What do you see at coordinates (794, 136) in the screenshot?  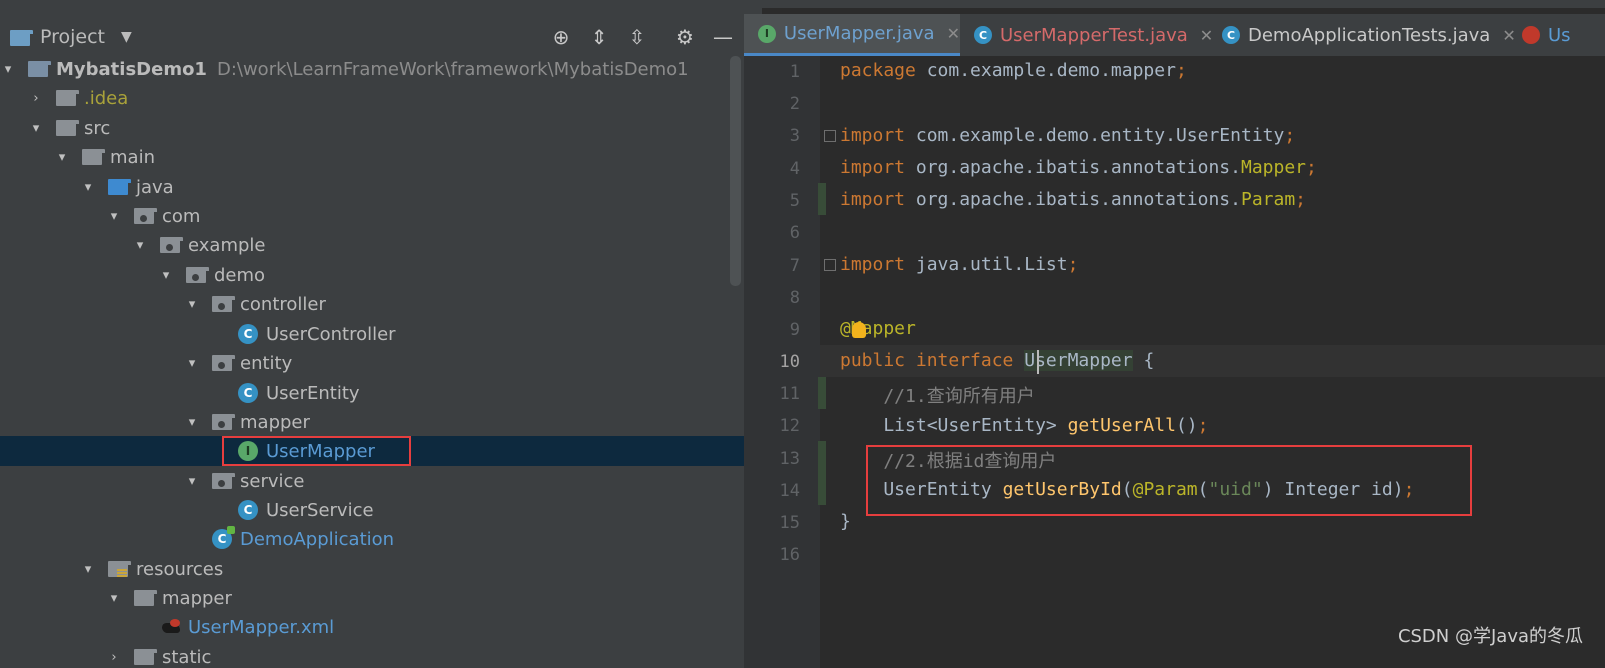 I see `line-number: 3` at bounding box center [794, 136].